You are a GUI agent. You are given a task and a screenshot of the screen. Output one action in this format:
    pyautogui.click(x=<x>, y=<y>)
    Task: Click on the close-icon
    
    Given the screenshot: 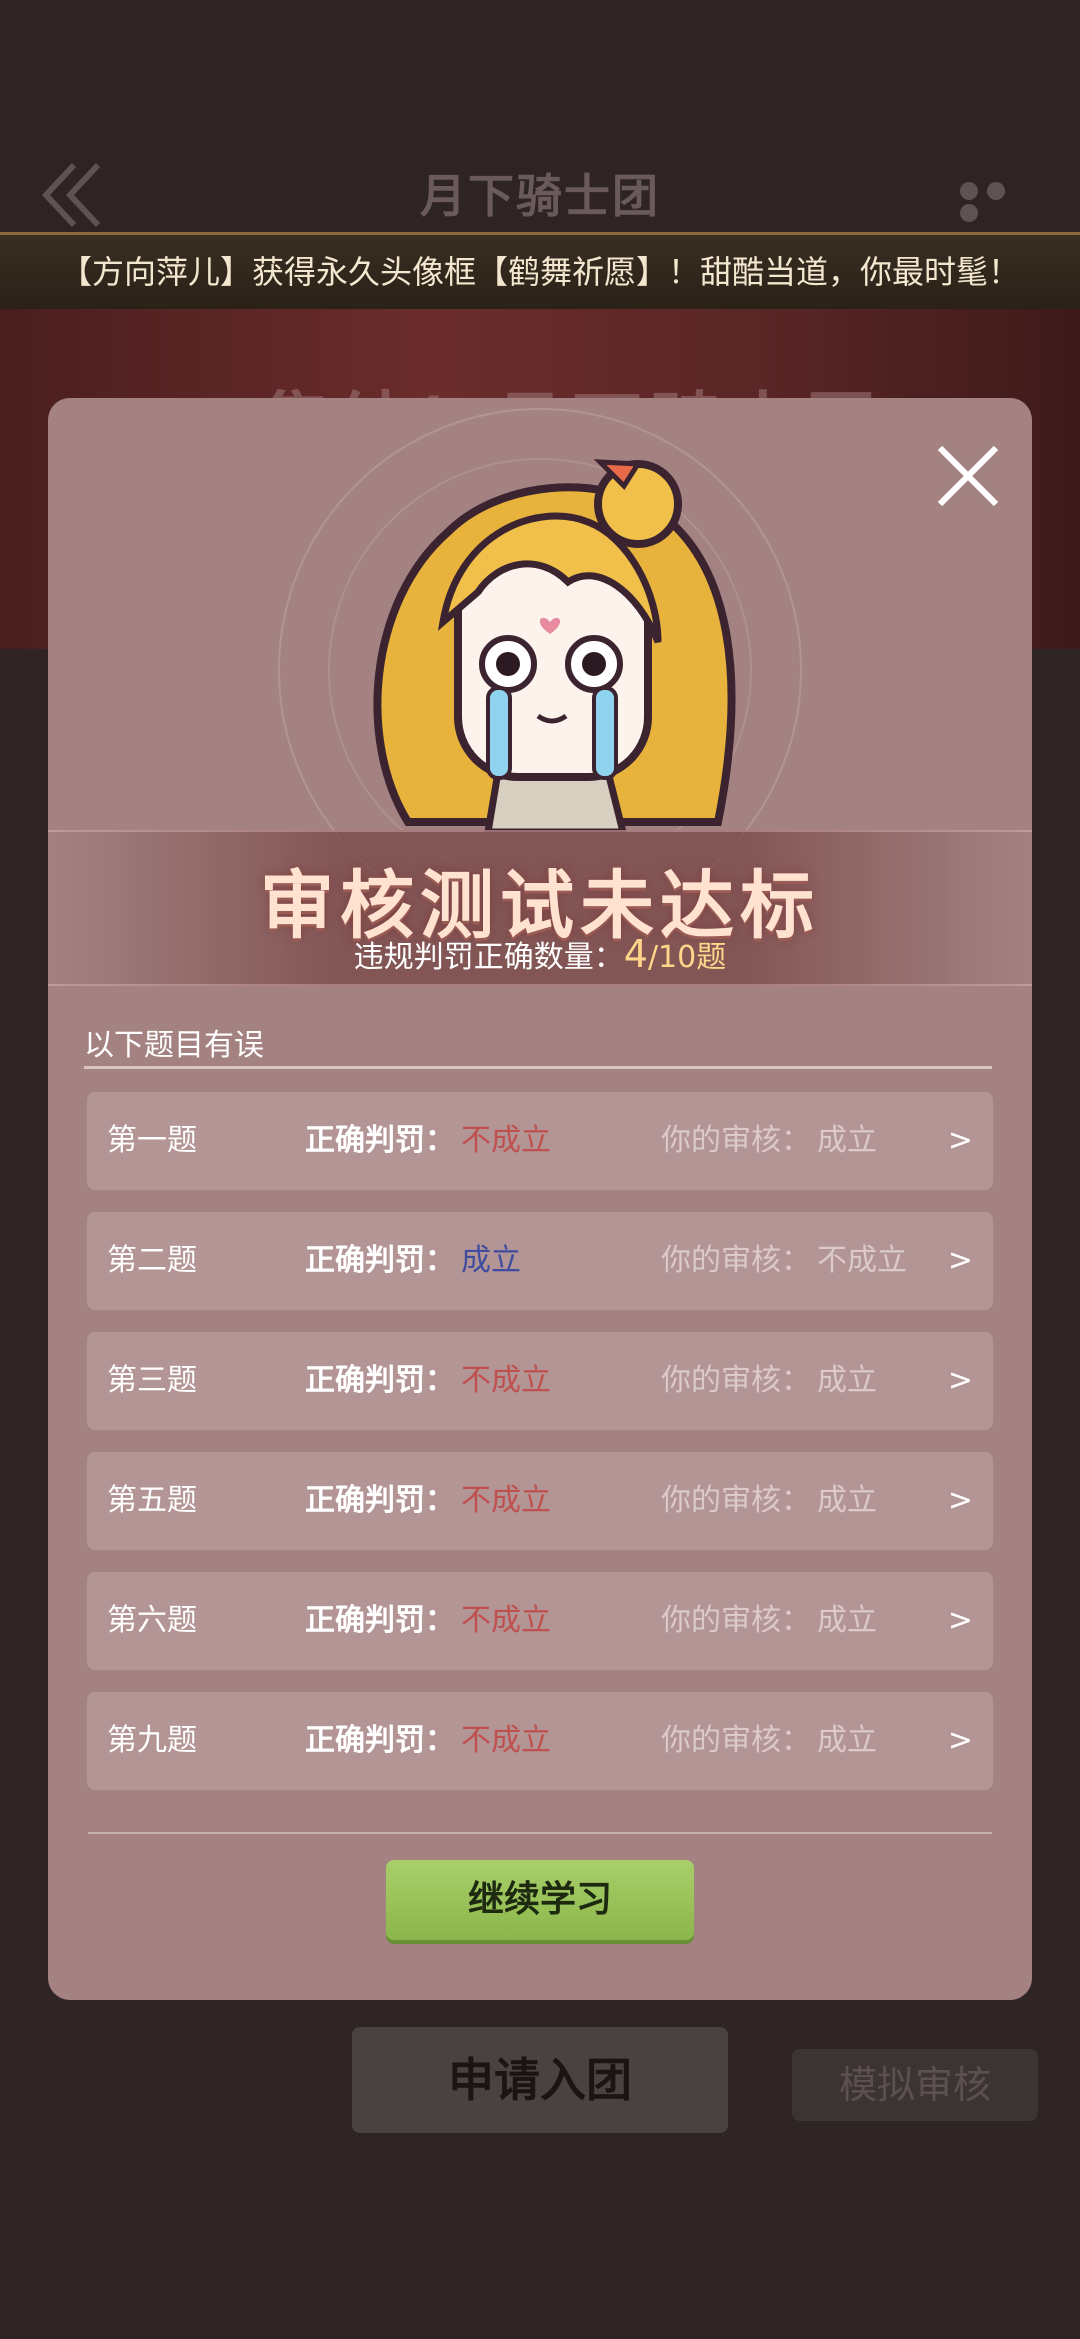 What is the action you would take?
    pyautogui.click(x=968, y=476)
    